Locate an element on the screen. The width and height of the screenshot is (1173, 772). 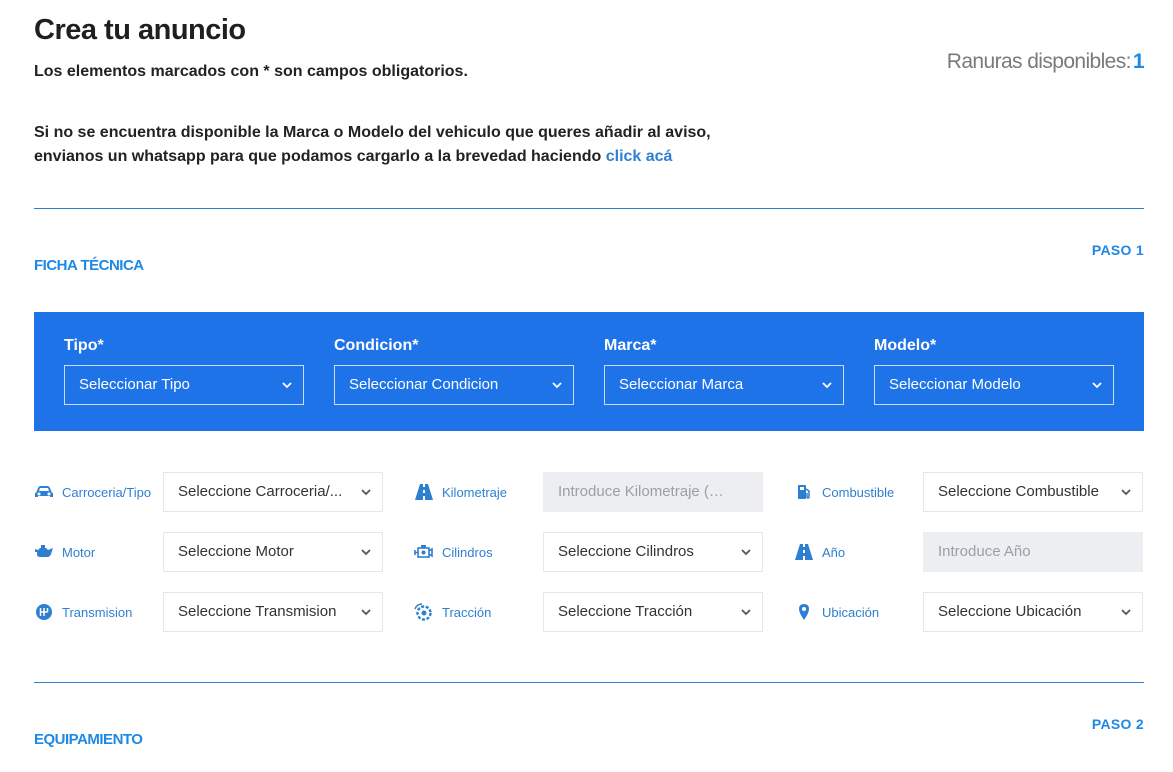
spec-anio: Año Introduce Año is located at coordinates (969, 552).